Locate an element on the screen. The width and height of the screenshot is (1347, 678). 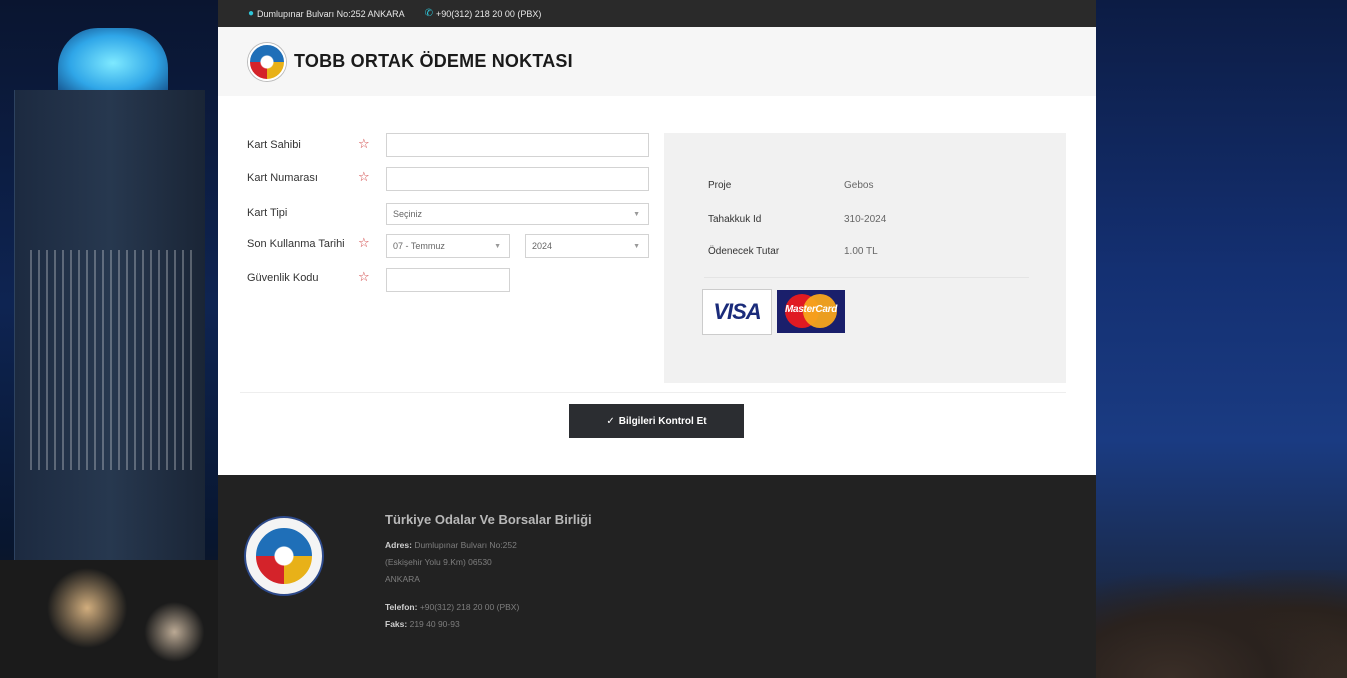
mastercard-logo-icon: MasterCard is located at coordinates (811, 311).